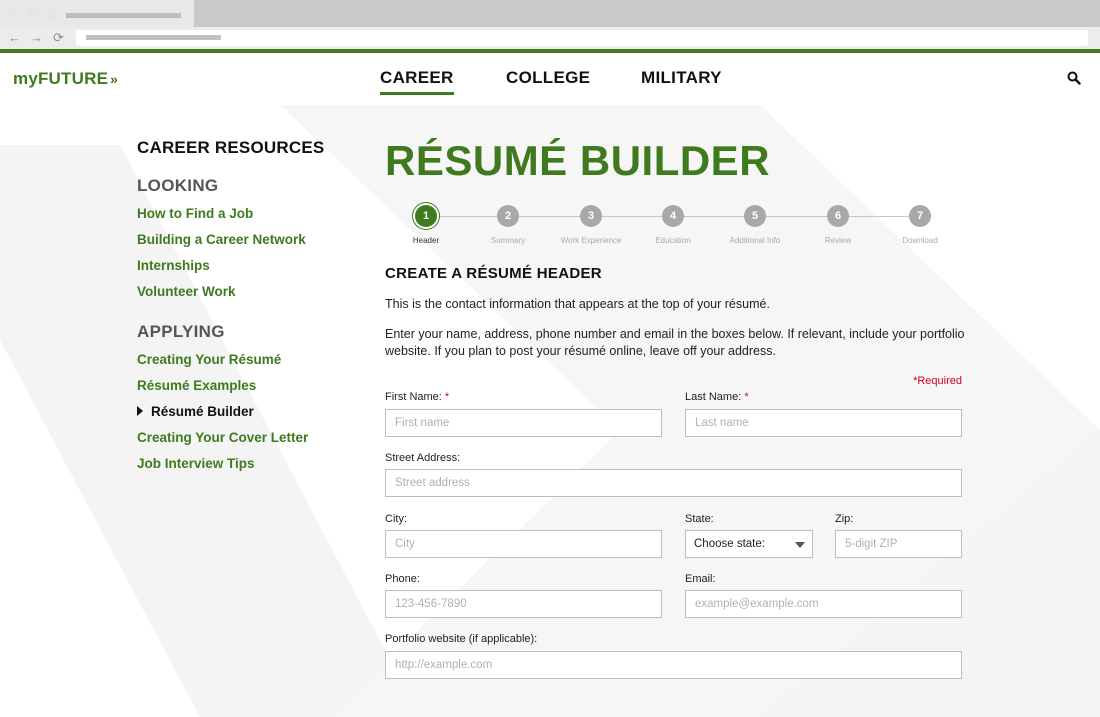  I want to click on address-placeholder, so click(153, 37).